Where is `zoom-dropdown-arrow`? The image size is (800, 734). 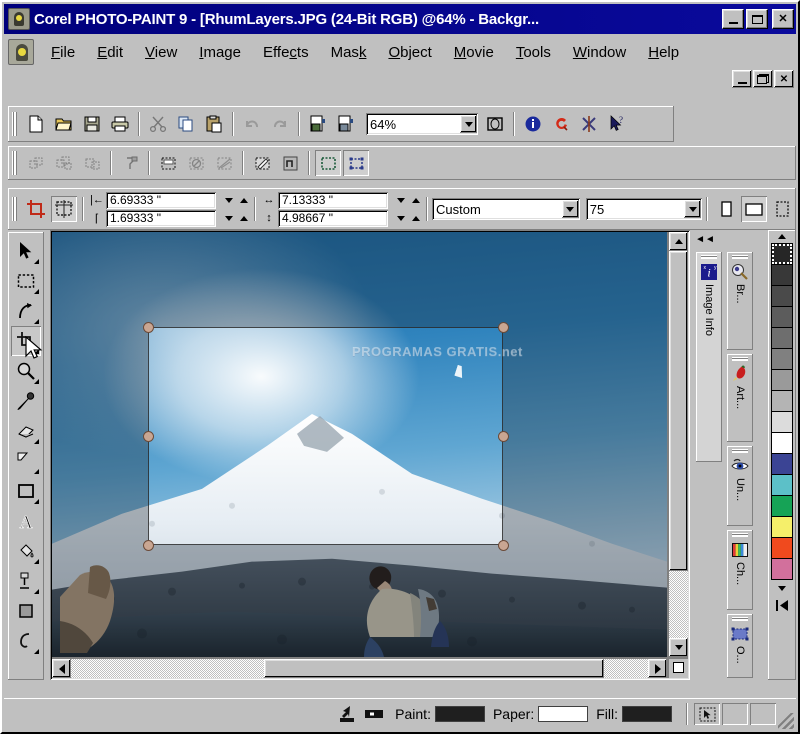 zoom-dropdown-arrow is located at coordinates (468, 124).